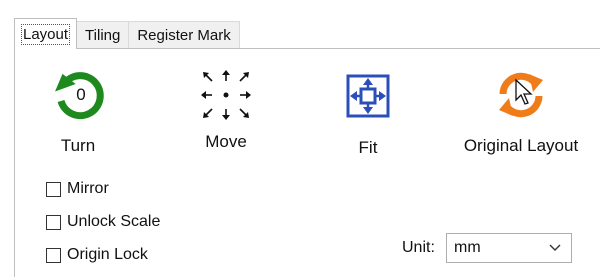 This screenshot has width=600, height=277. Describe the element at coordinates (88, 188) in the screenshot. I see `mirror-label: Mirror` at that location.